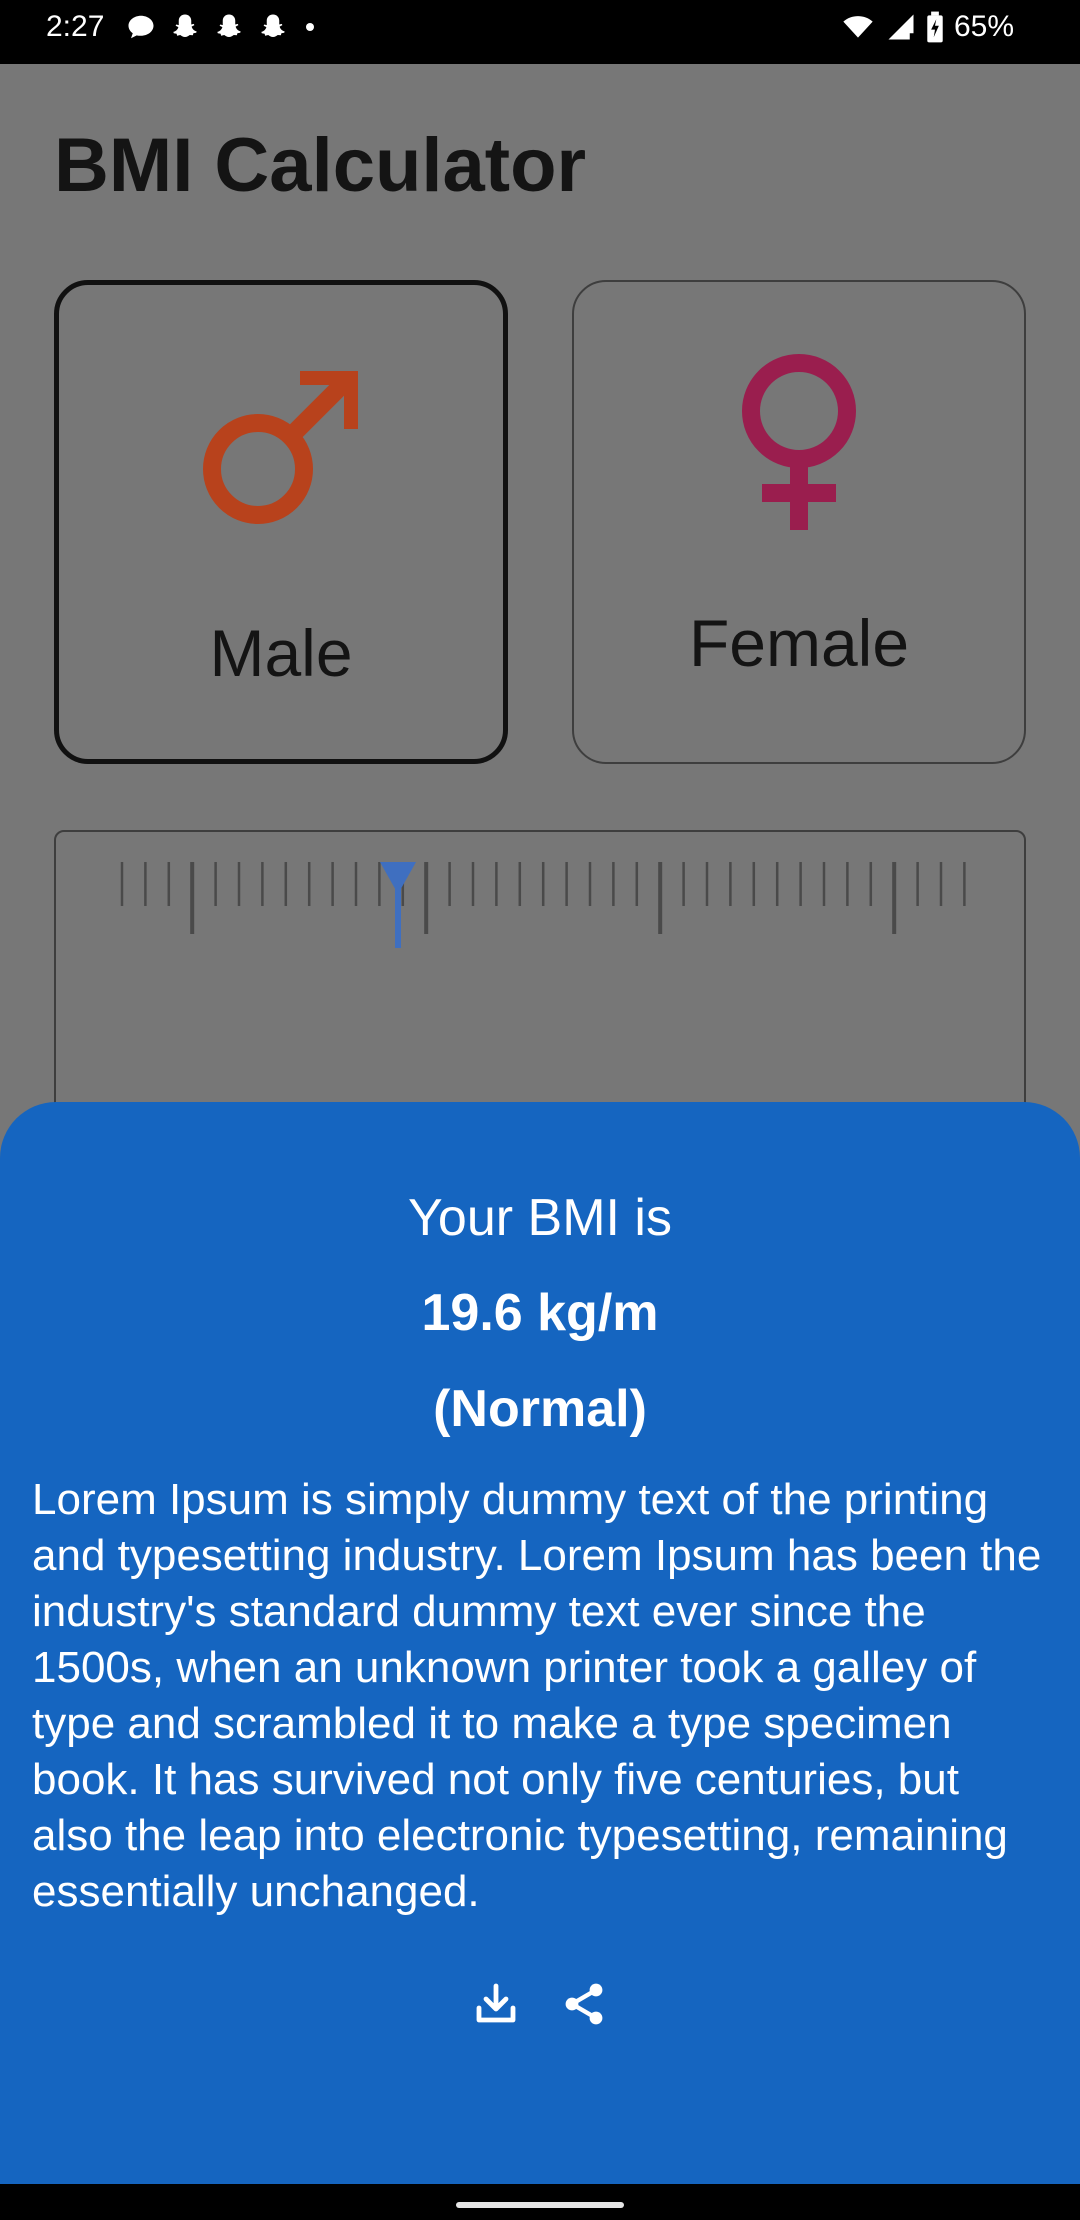  What do you see at coordinates (935, 27) in the screenshot?
I see `battery-icon` at bounding box center [935, 27].